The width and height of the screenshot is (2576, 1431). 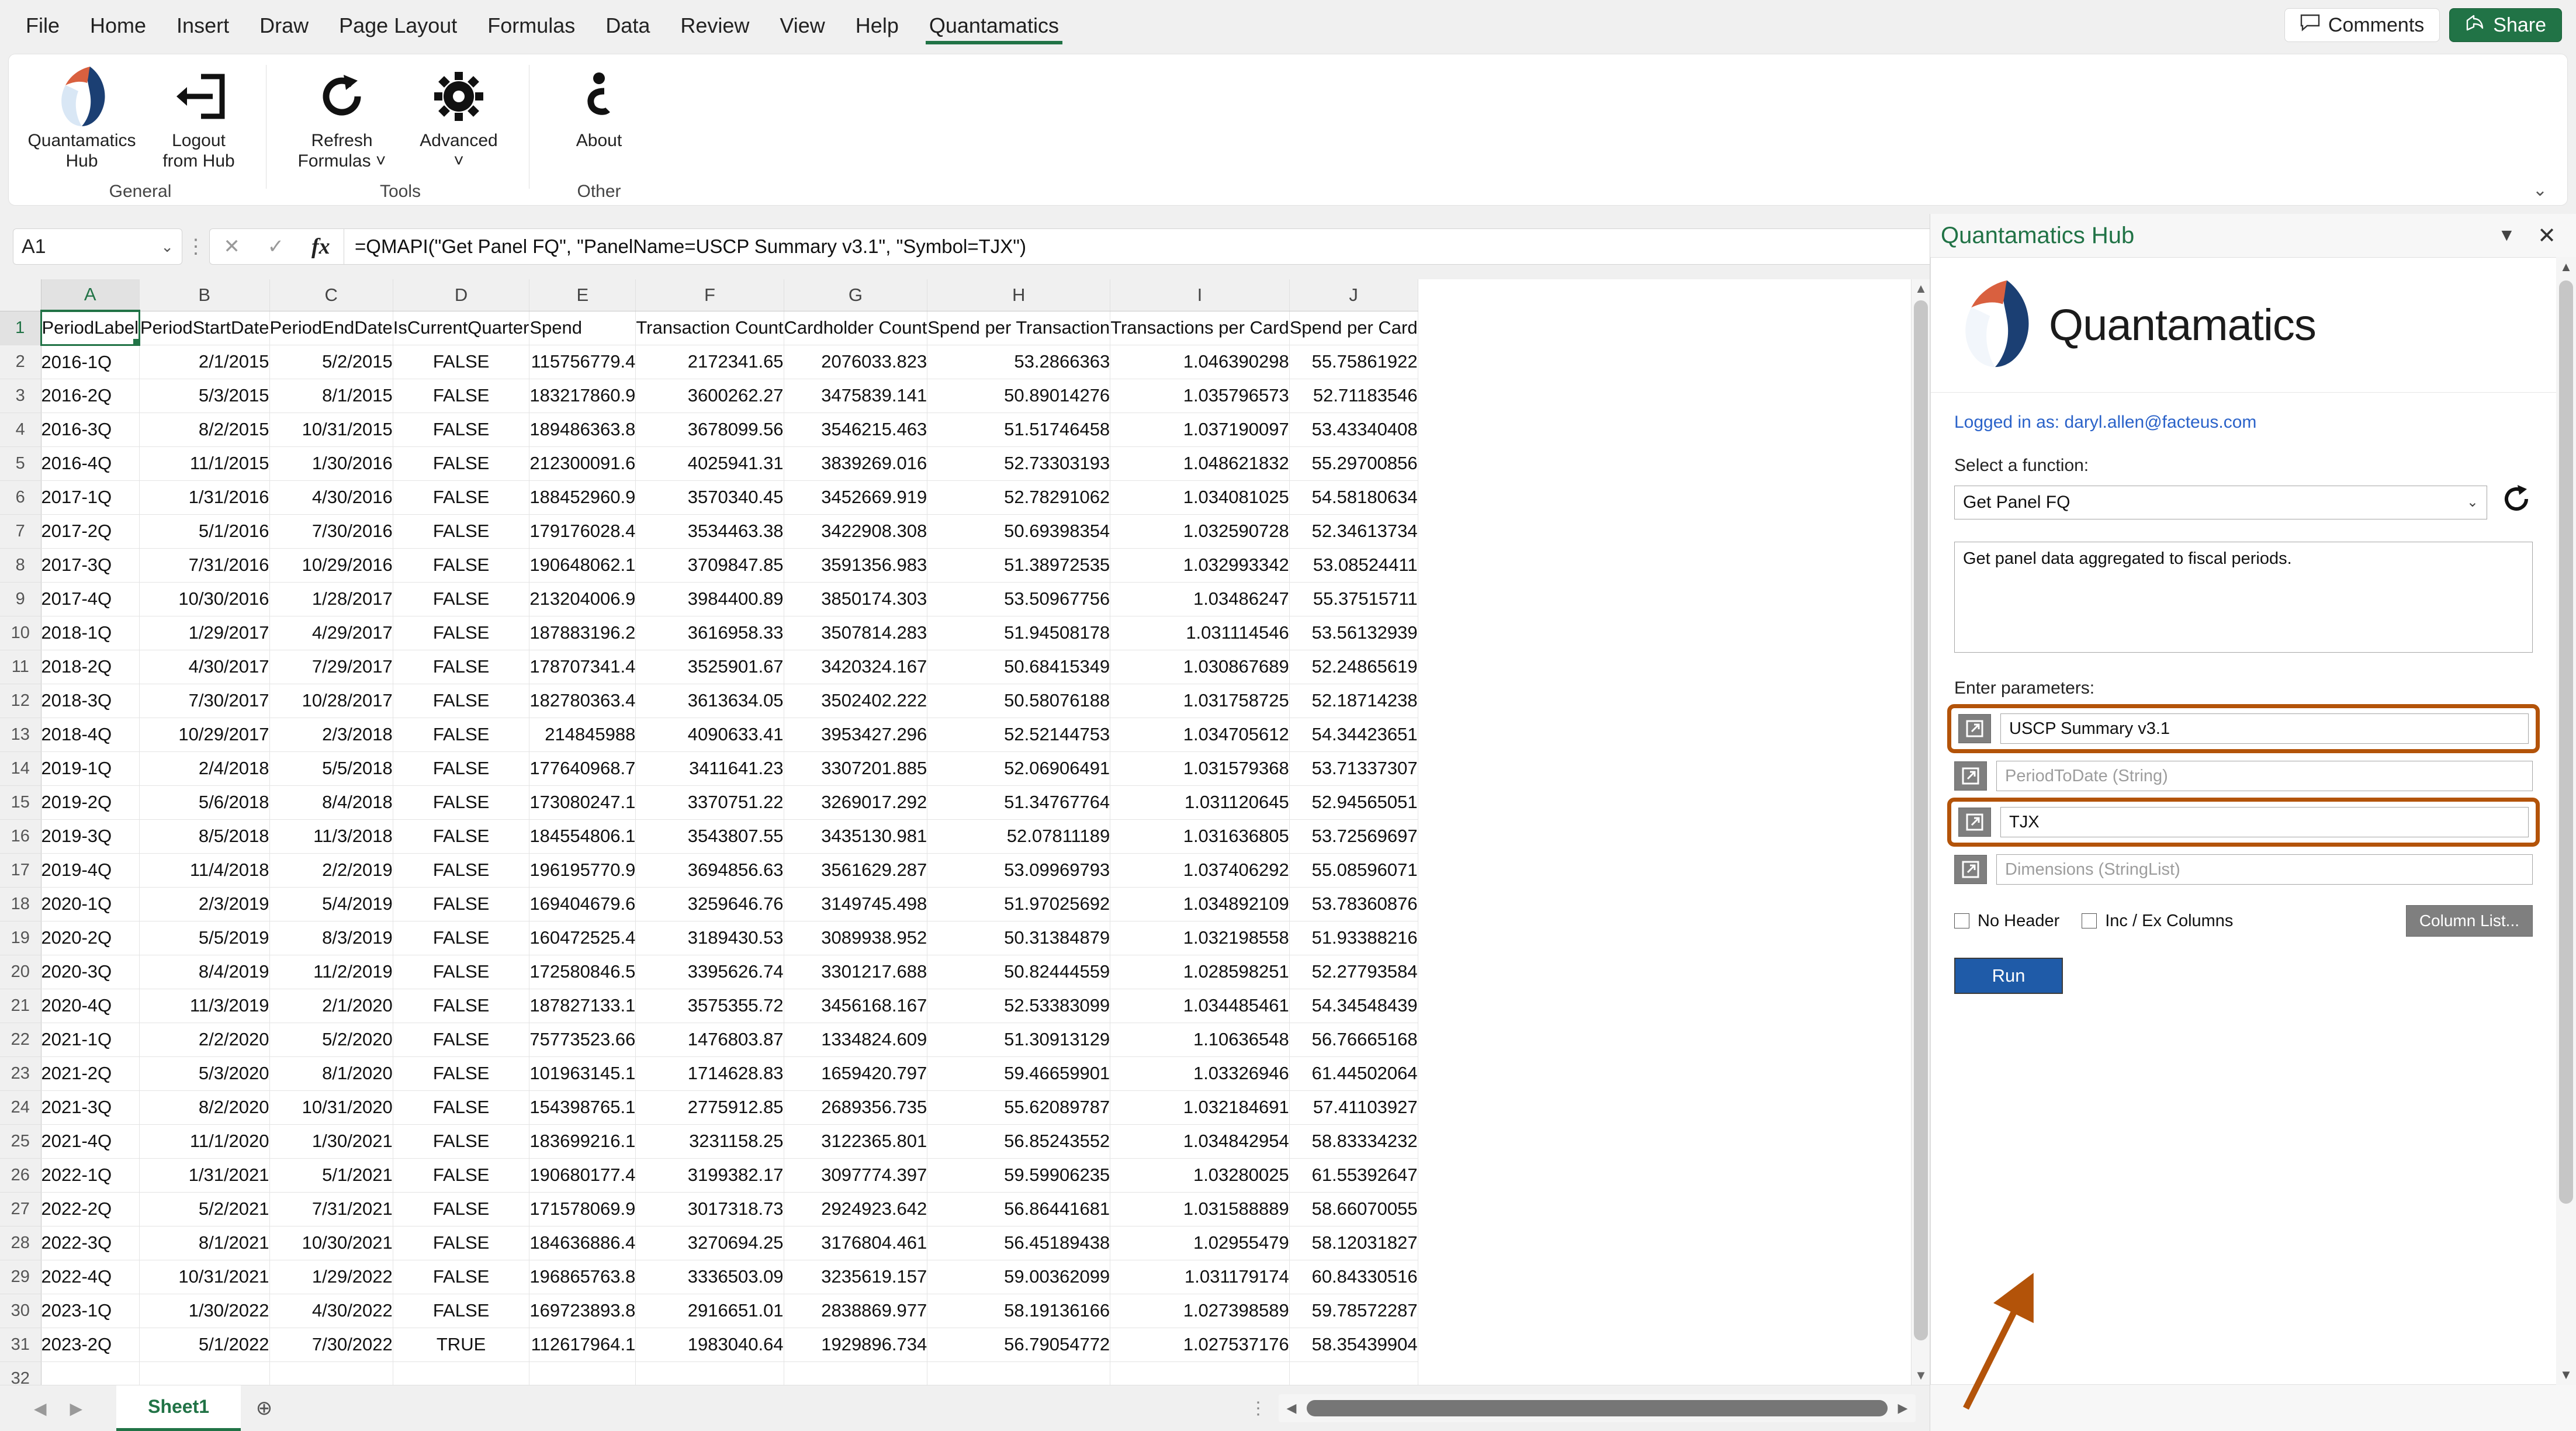 I want to click on row-header-27: 27, so click(x=20, y=1209).